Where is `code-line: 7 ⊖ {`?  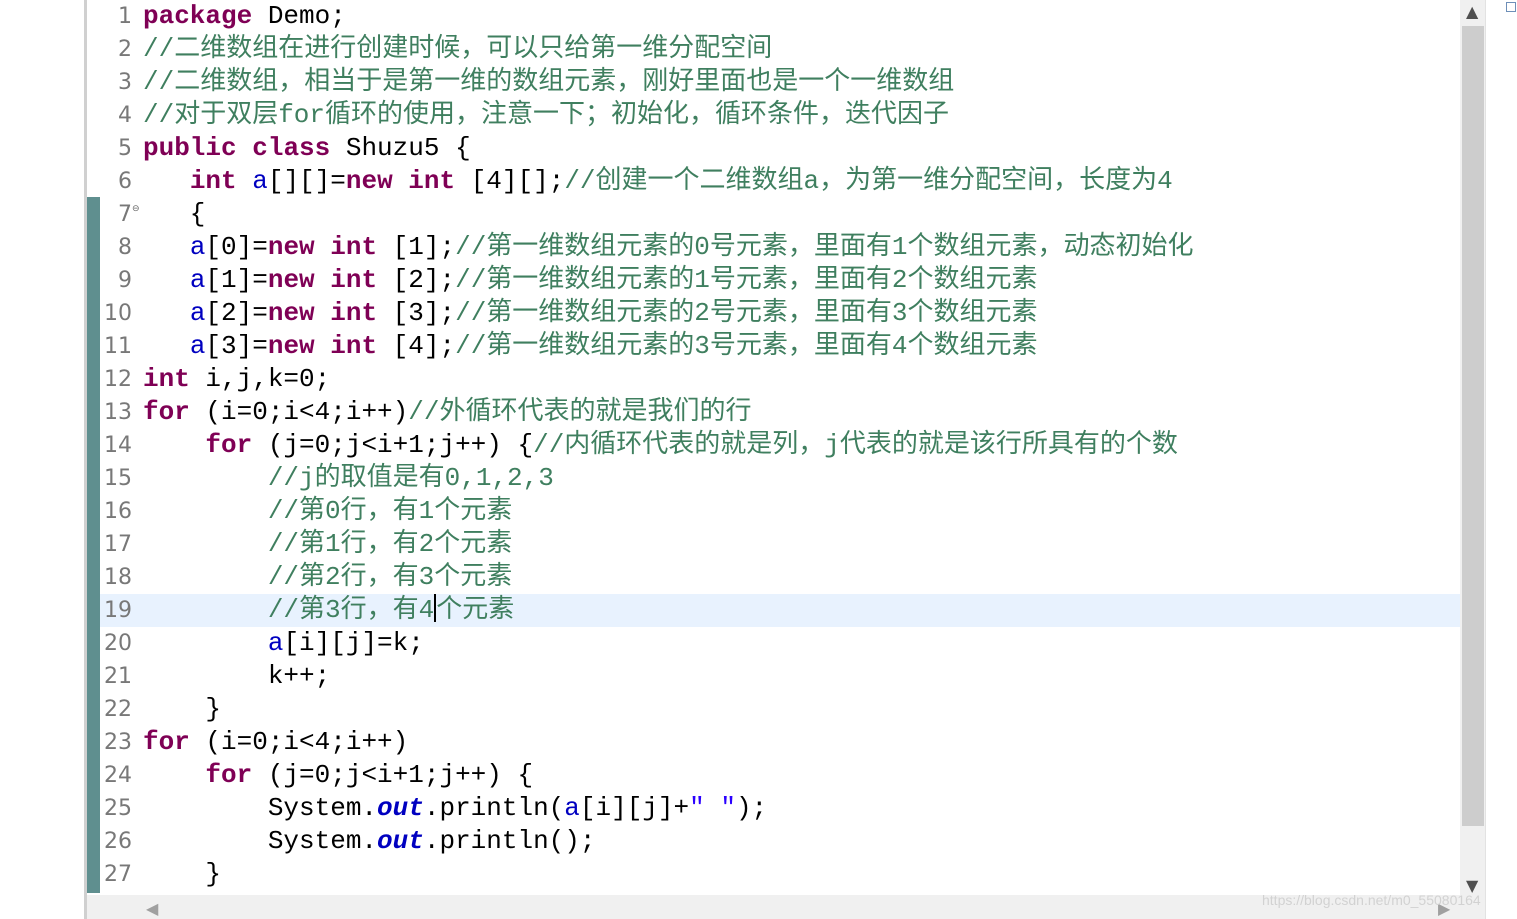 code-line: 7 ⊖ { is located at coordinates (780, 214).